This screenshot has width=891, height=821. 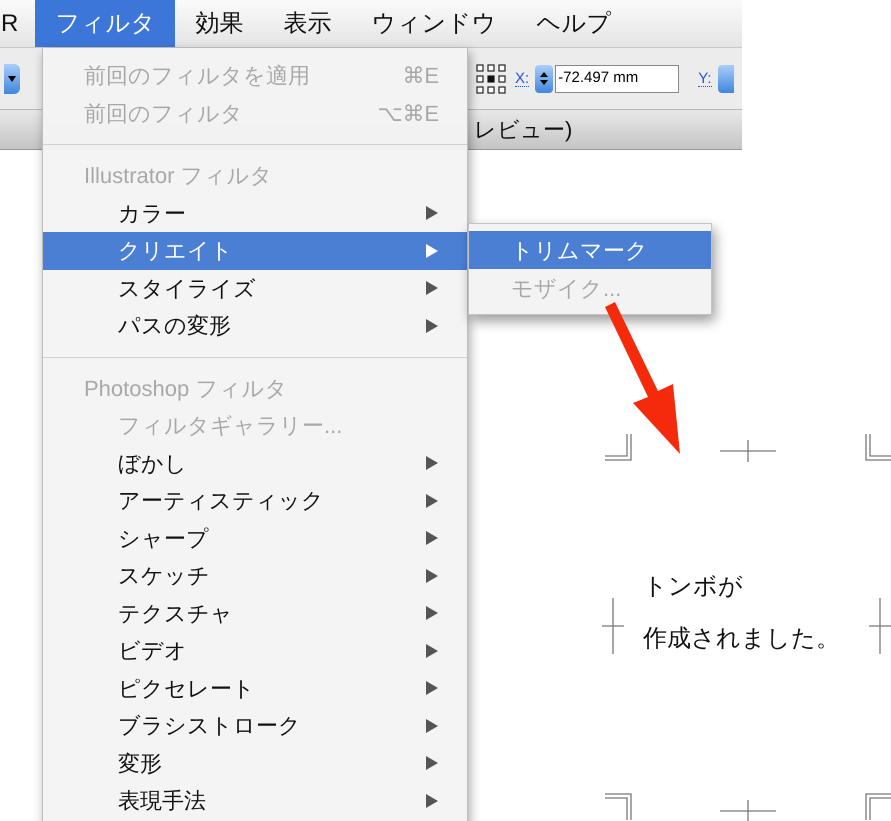 I want to click on menu-item: カラー, so click(x=255, y=213).